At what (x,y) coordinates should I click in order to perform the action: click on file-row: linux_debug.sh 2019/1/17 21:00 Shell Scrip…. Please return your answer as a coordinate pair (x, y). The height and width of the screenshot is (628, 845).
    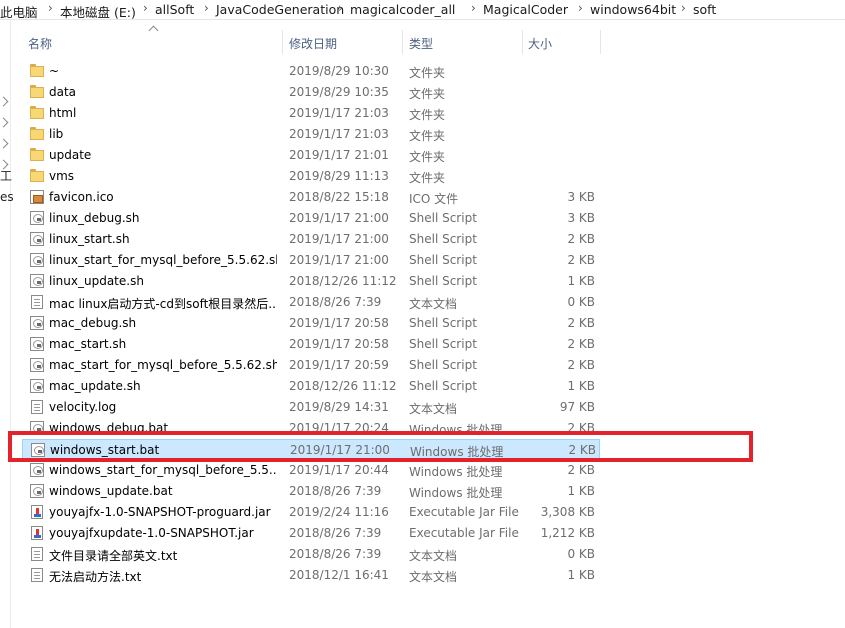
    Looking at the image, I should click on (311, 218).